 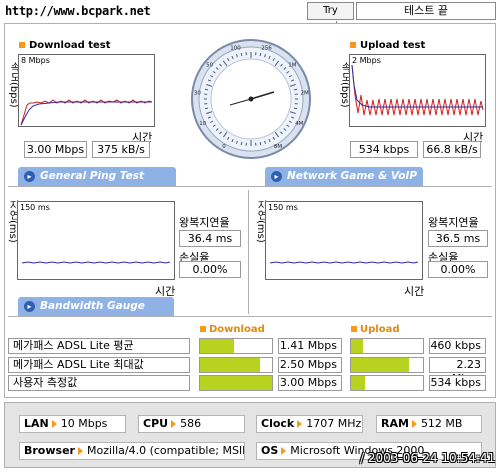 I want to click on cpu-value: 586, so click(x=191, y=423).